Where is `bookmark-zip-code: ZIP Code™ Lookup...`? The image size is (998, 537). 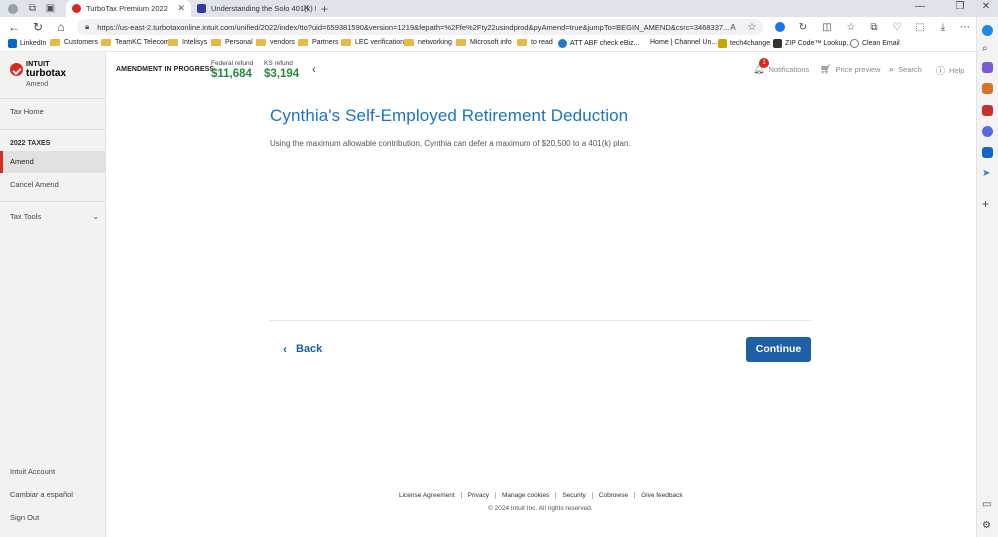 bookmark-zip-code: ZIP Code™ Lookup... is located at coordinates (812, 43).